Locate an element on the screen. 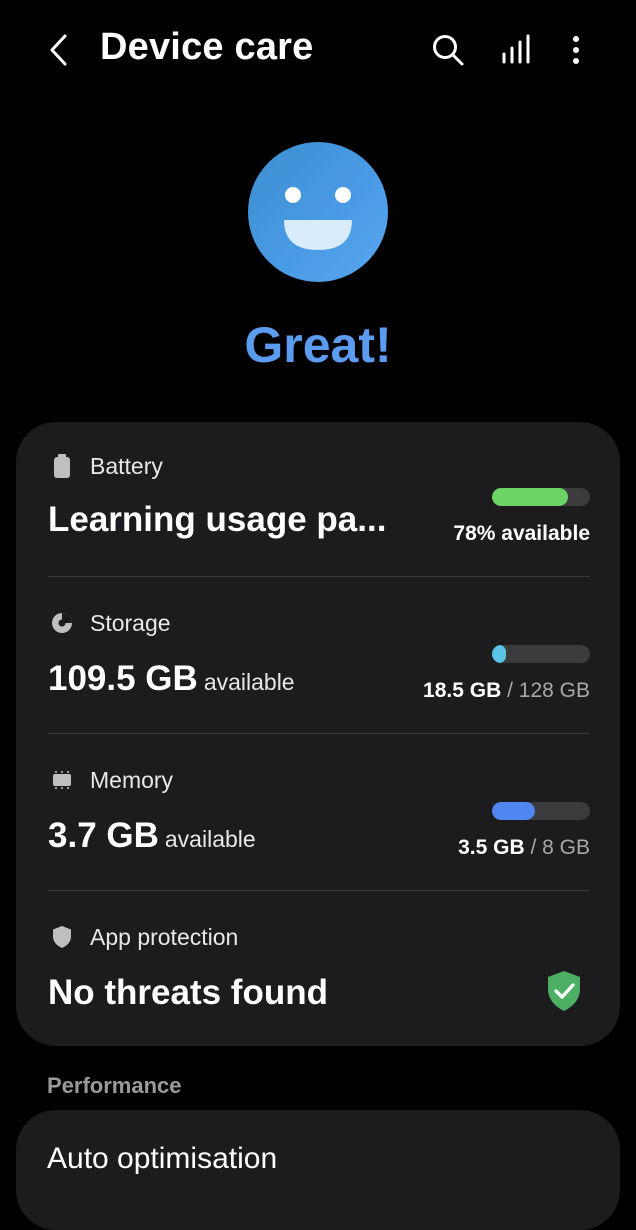 Image resolution: width=636 pixels, height=1230 pixels. pie-chart-icon is located at coordinates (62, 623).